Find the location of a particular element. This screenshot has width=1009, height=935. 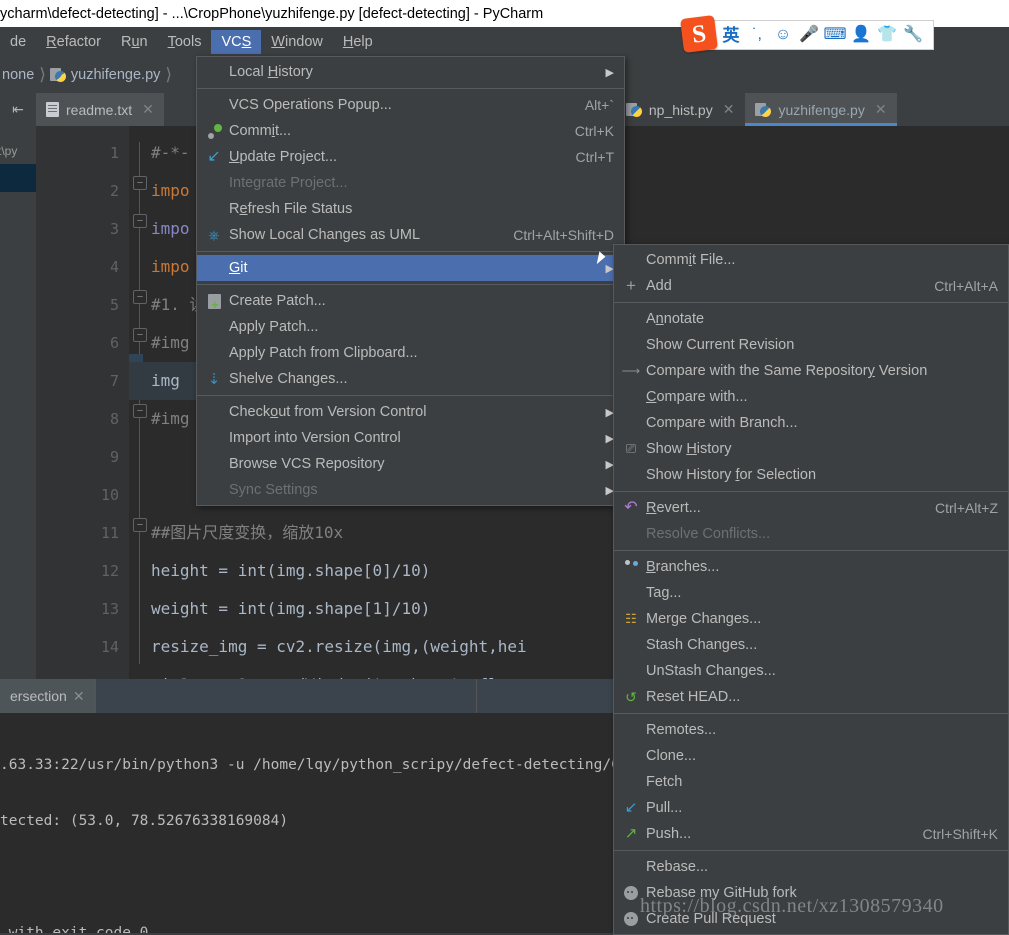

sogou-ime-toolbar: 英 ˙, ☺ 🎤 ⌨ 👤 👕 🔧 is located at coordinates (809, 35).